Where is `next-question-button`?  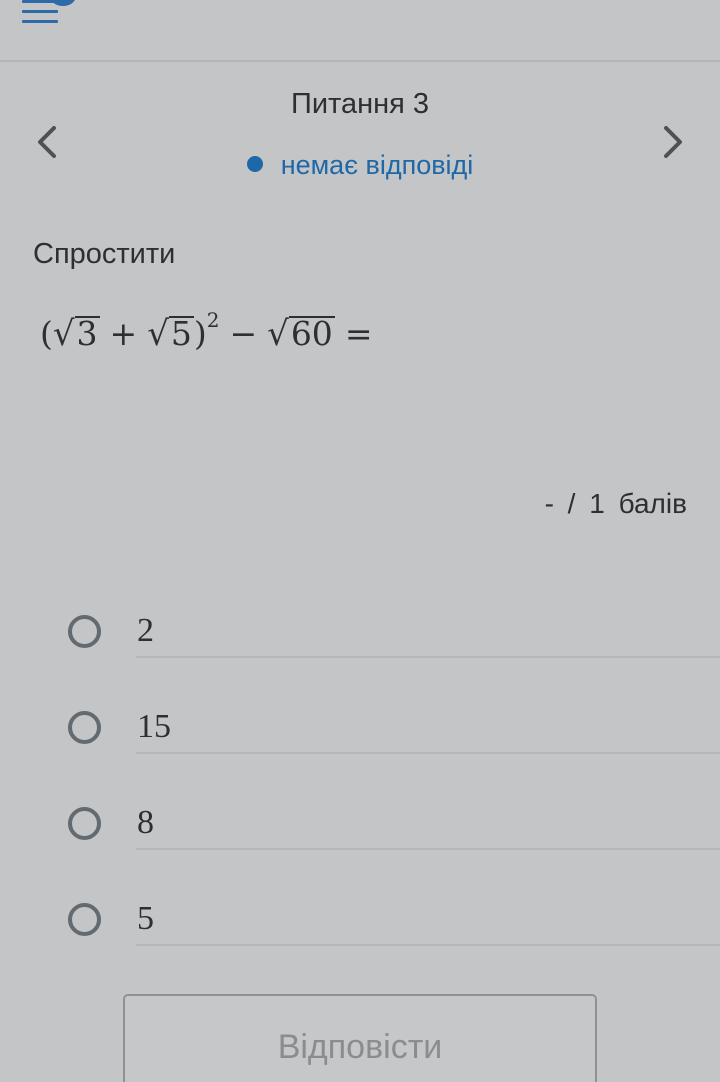
next-question-button is located at coordinates (672, 142).